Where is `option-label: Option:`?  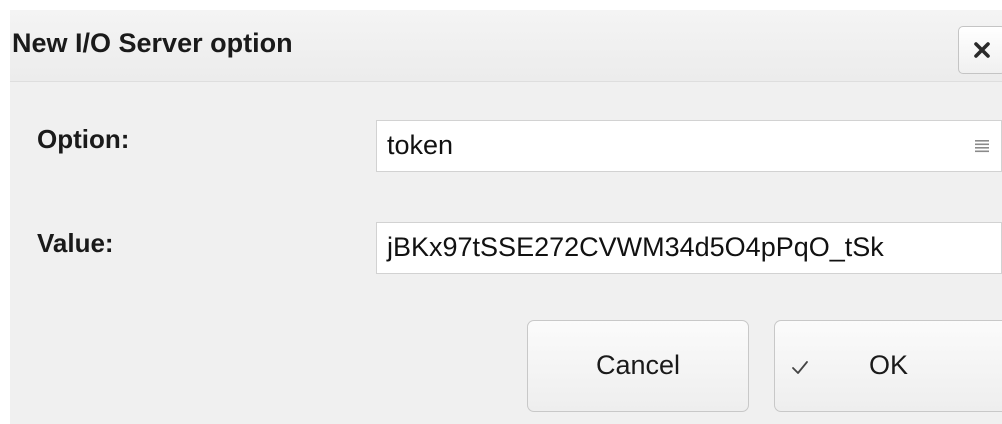 option-label: Option: is located at coordinates (83, 139).